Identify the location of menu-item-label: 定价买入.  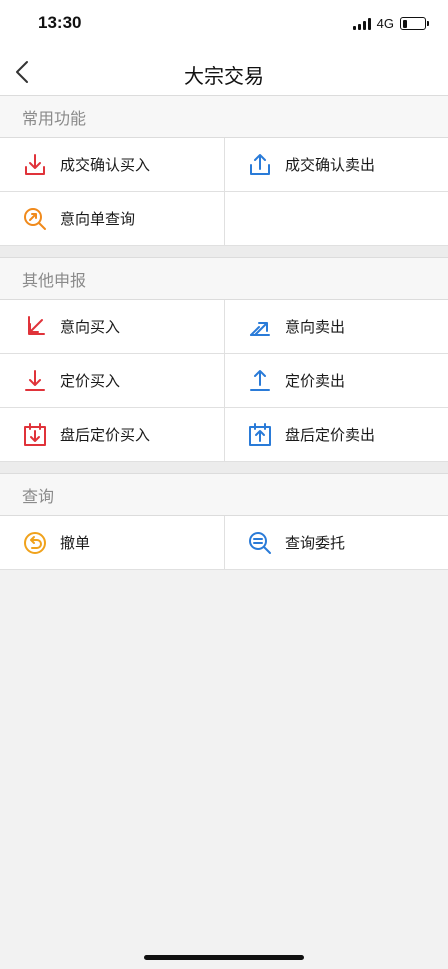
(90, 381).